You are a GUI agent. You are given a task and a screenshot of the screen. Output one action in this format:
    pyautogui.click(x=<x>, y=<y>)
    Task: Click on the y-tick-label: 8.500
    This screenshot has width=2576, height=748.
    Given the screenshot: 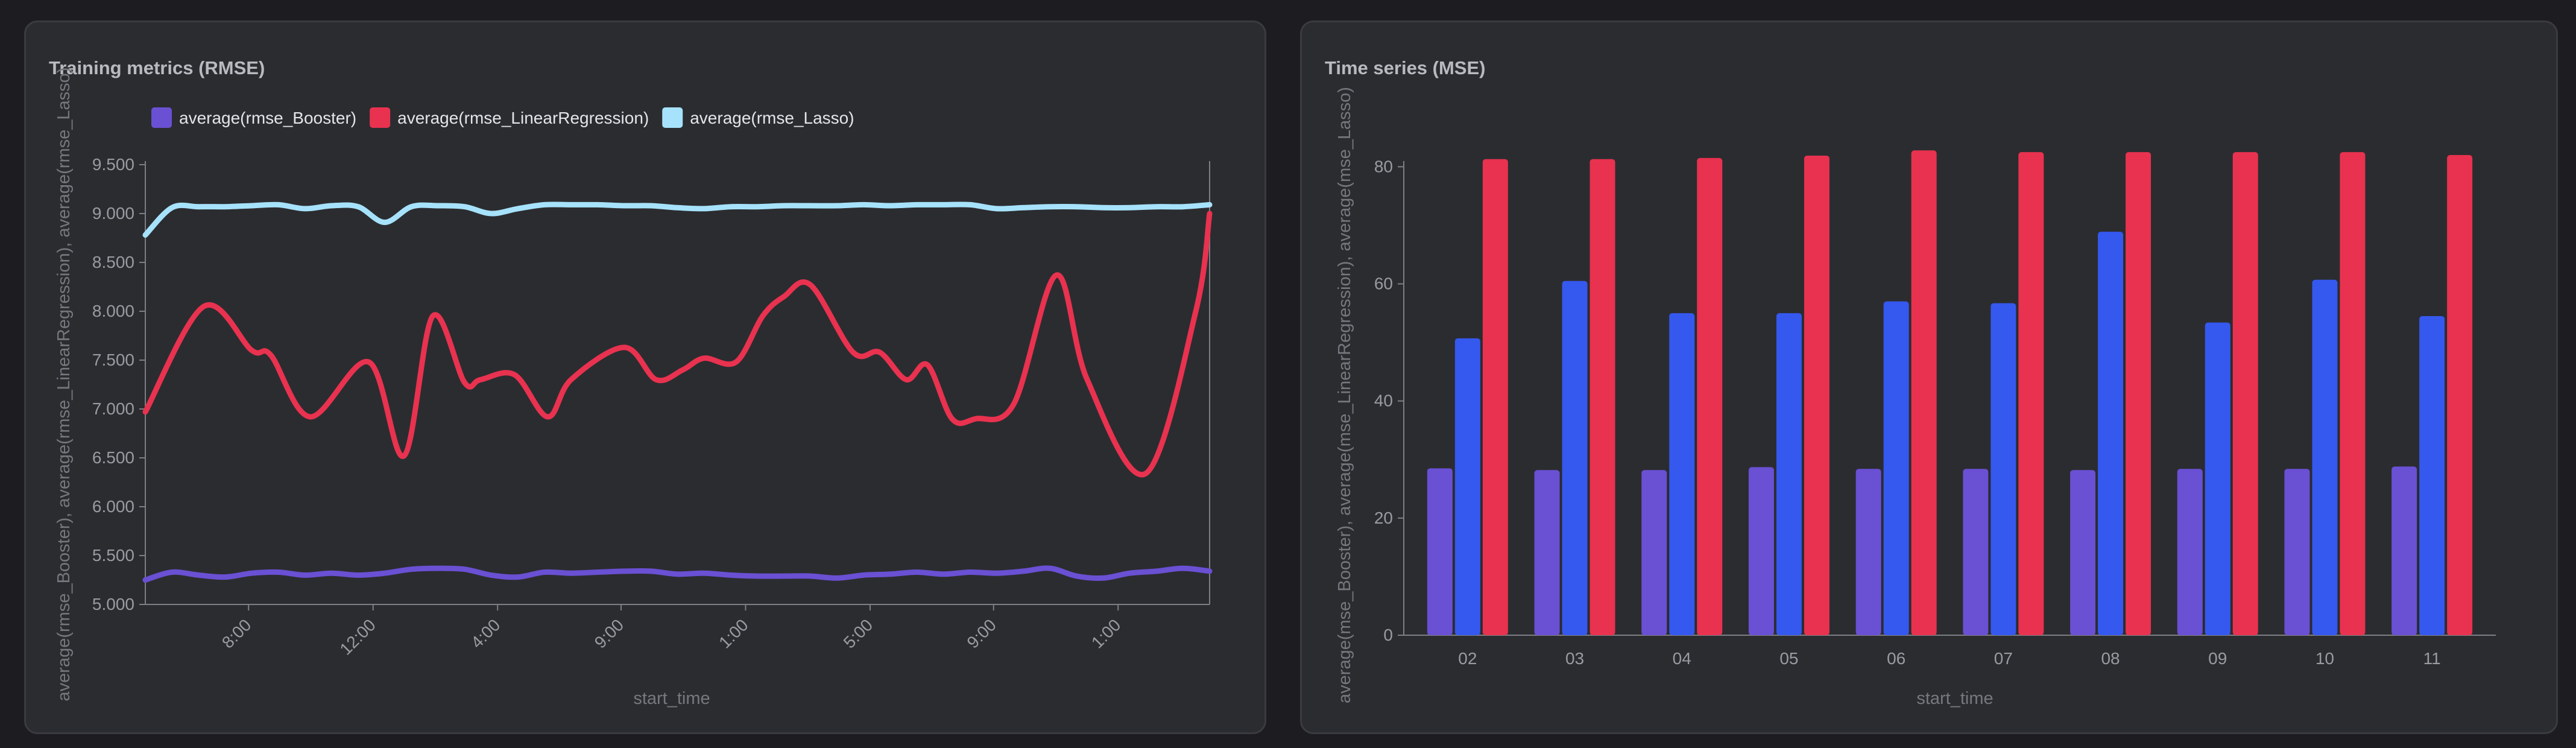 What is the action you would take?
    pyautogui.click(x=113, y=262)
    